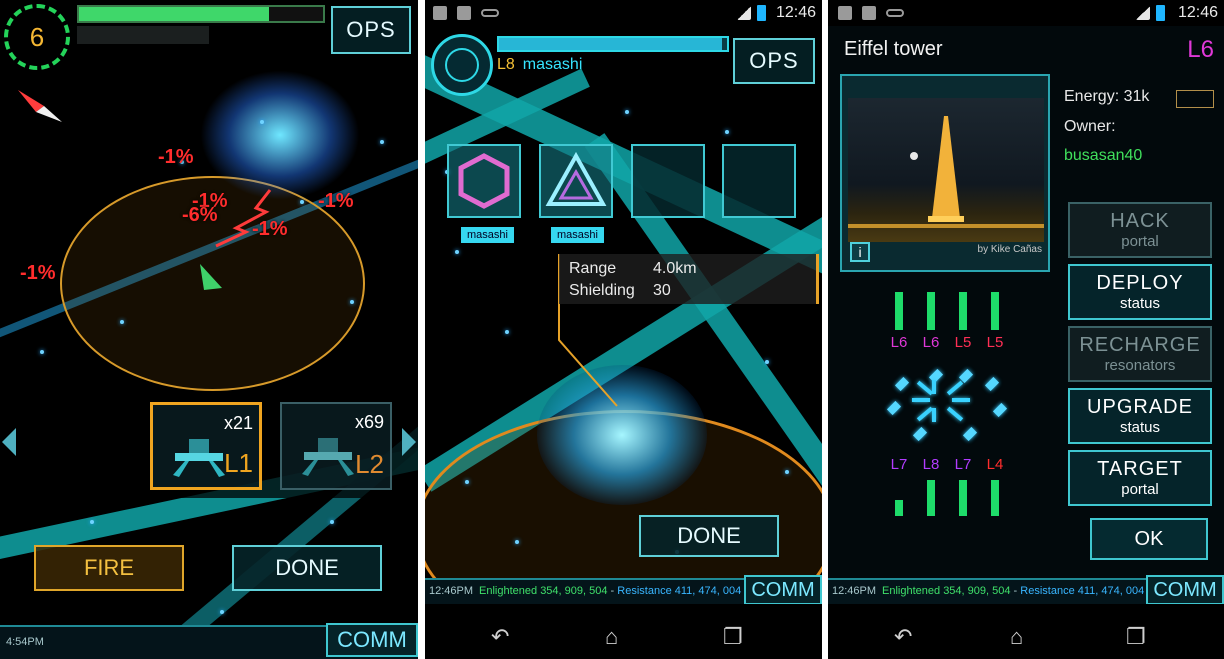 This screenshot has width=1224, height=659. What do you see at coordinates (552, 64) in the screenshot?
I see `portal-owner: masashi` at bounding box center [552, 64].